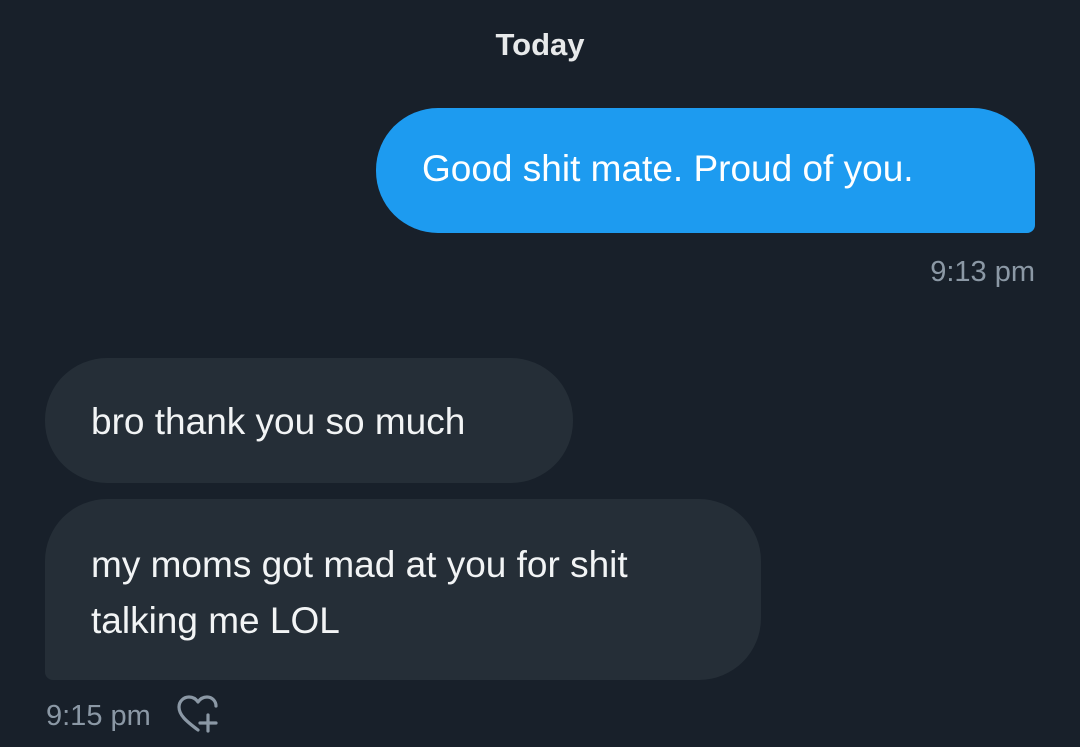 The image size is (1080, 747). I want to click on add-reaction-button, so click(199, 715).